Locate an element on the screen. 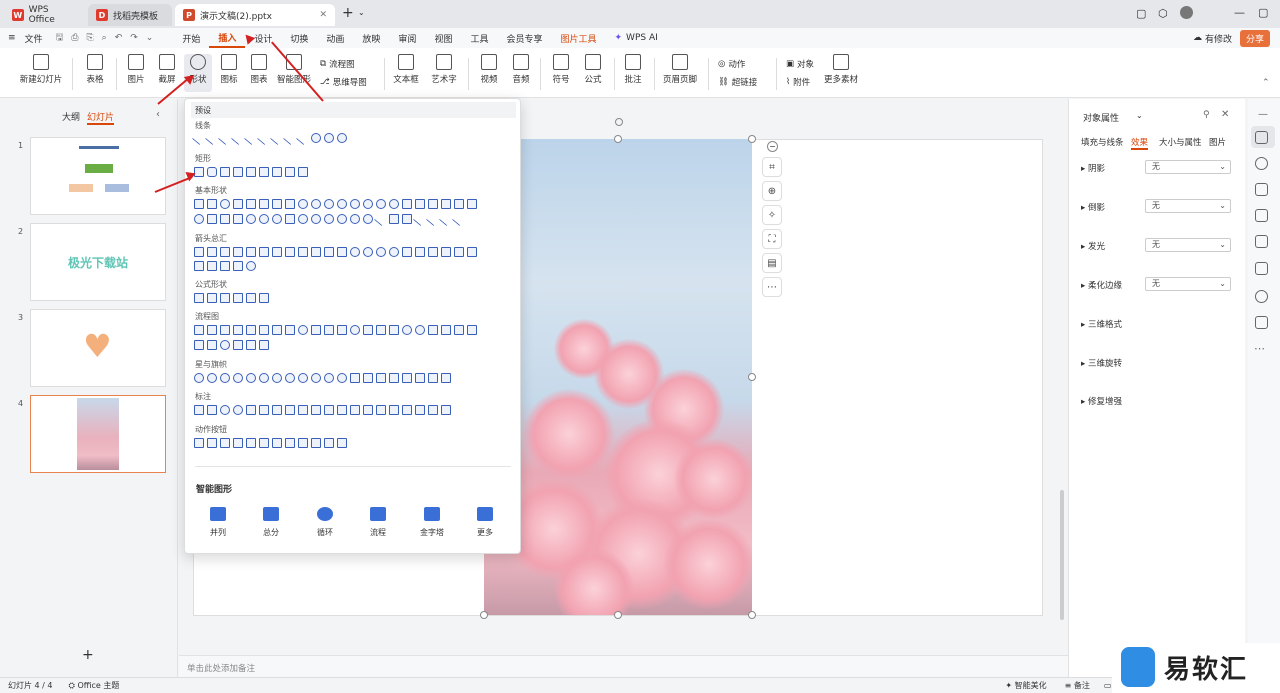  card-shape is located at coordinates (381, 330).